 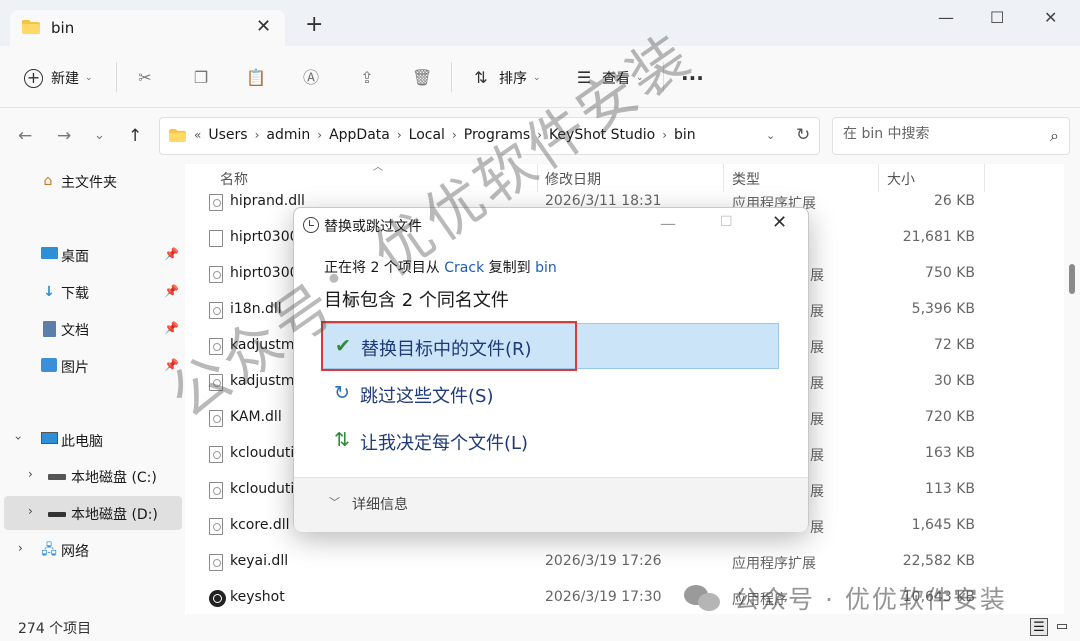 I want to click on view-button: ☰ 查看 ⌄, so click(x=609, y=78).